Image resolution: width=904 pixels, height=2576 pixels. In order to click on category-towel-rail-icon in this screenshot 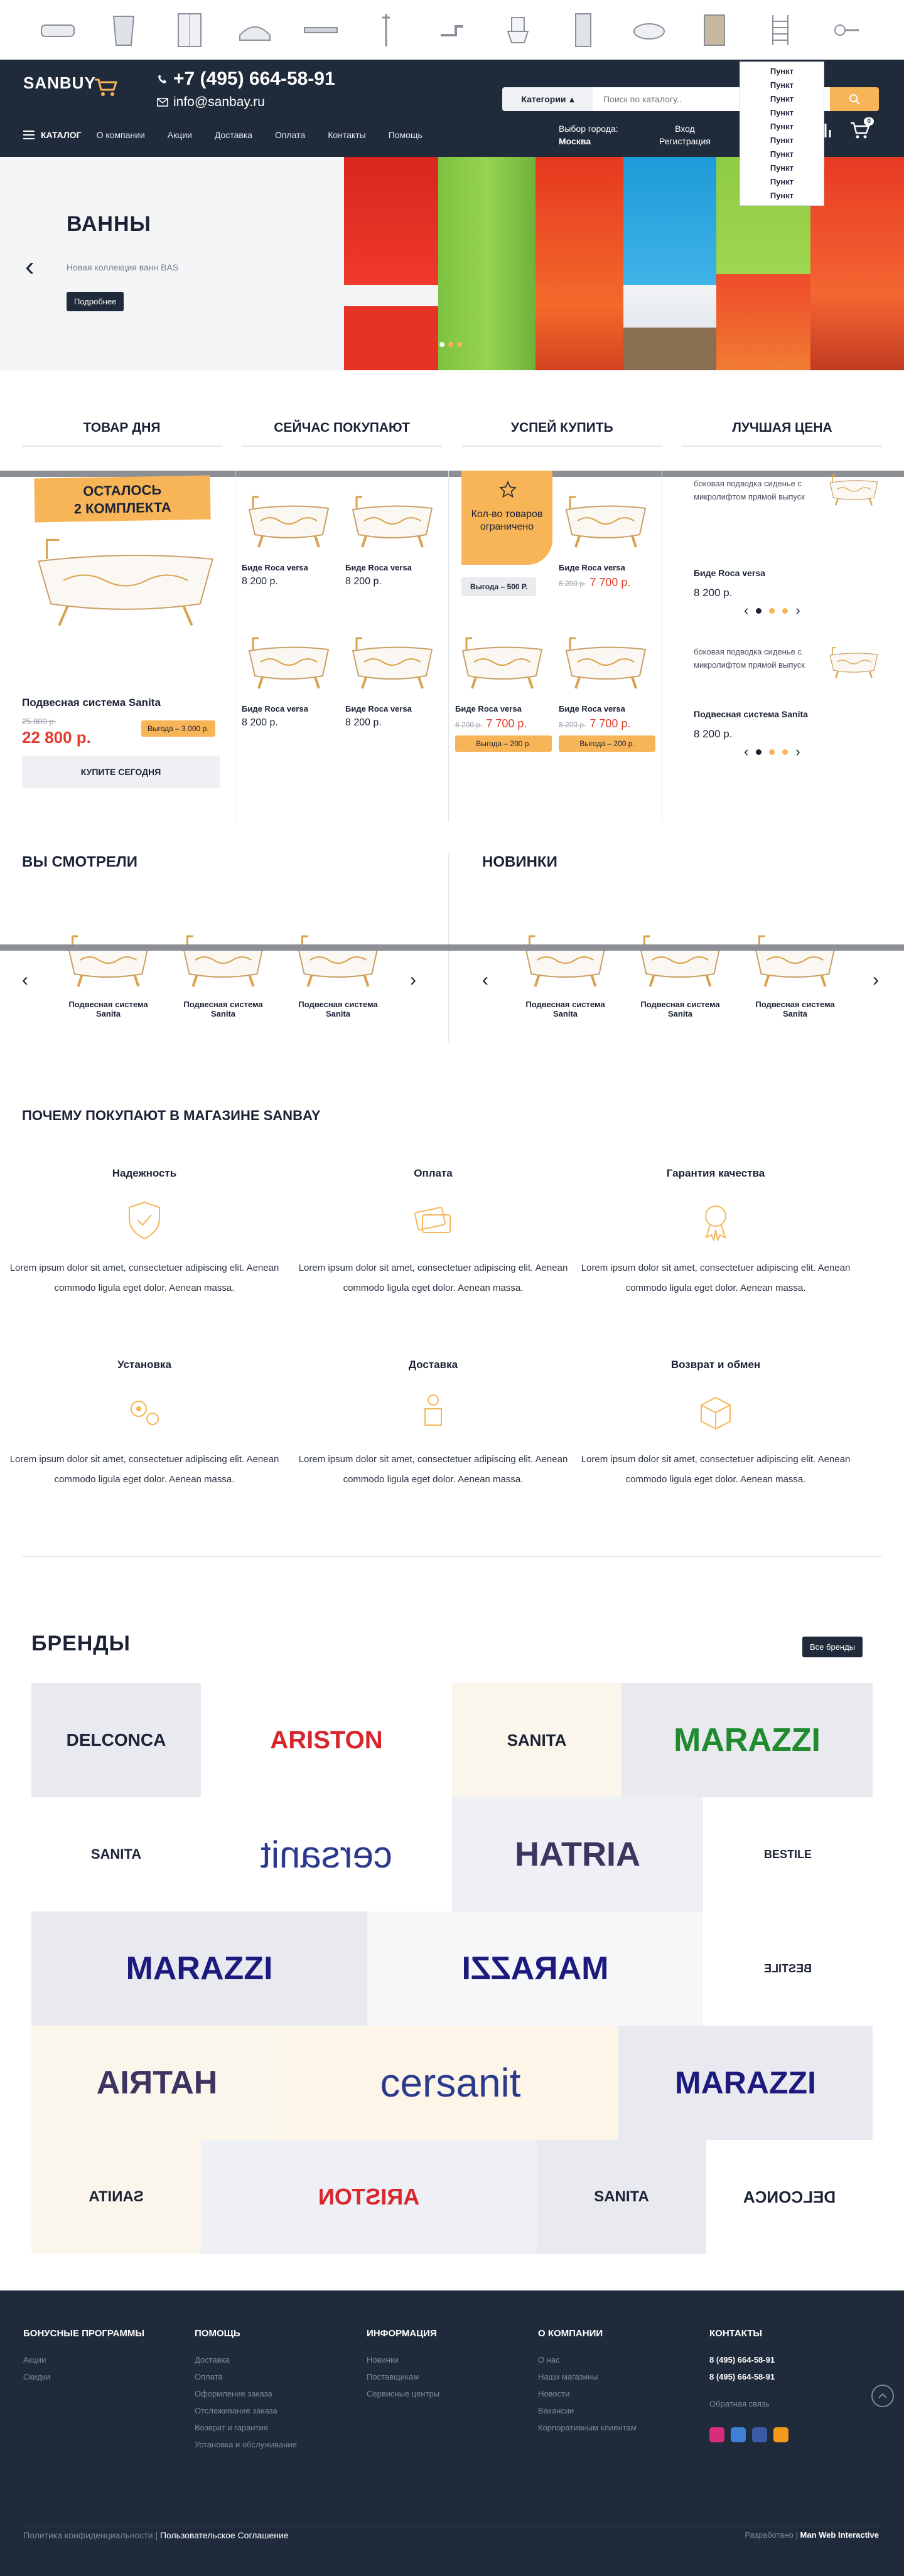, I will do `click(780, 30)`.